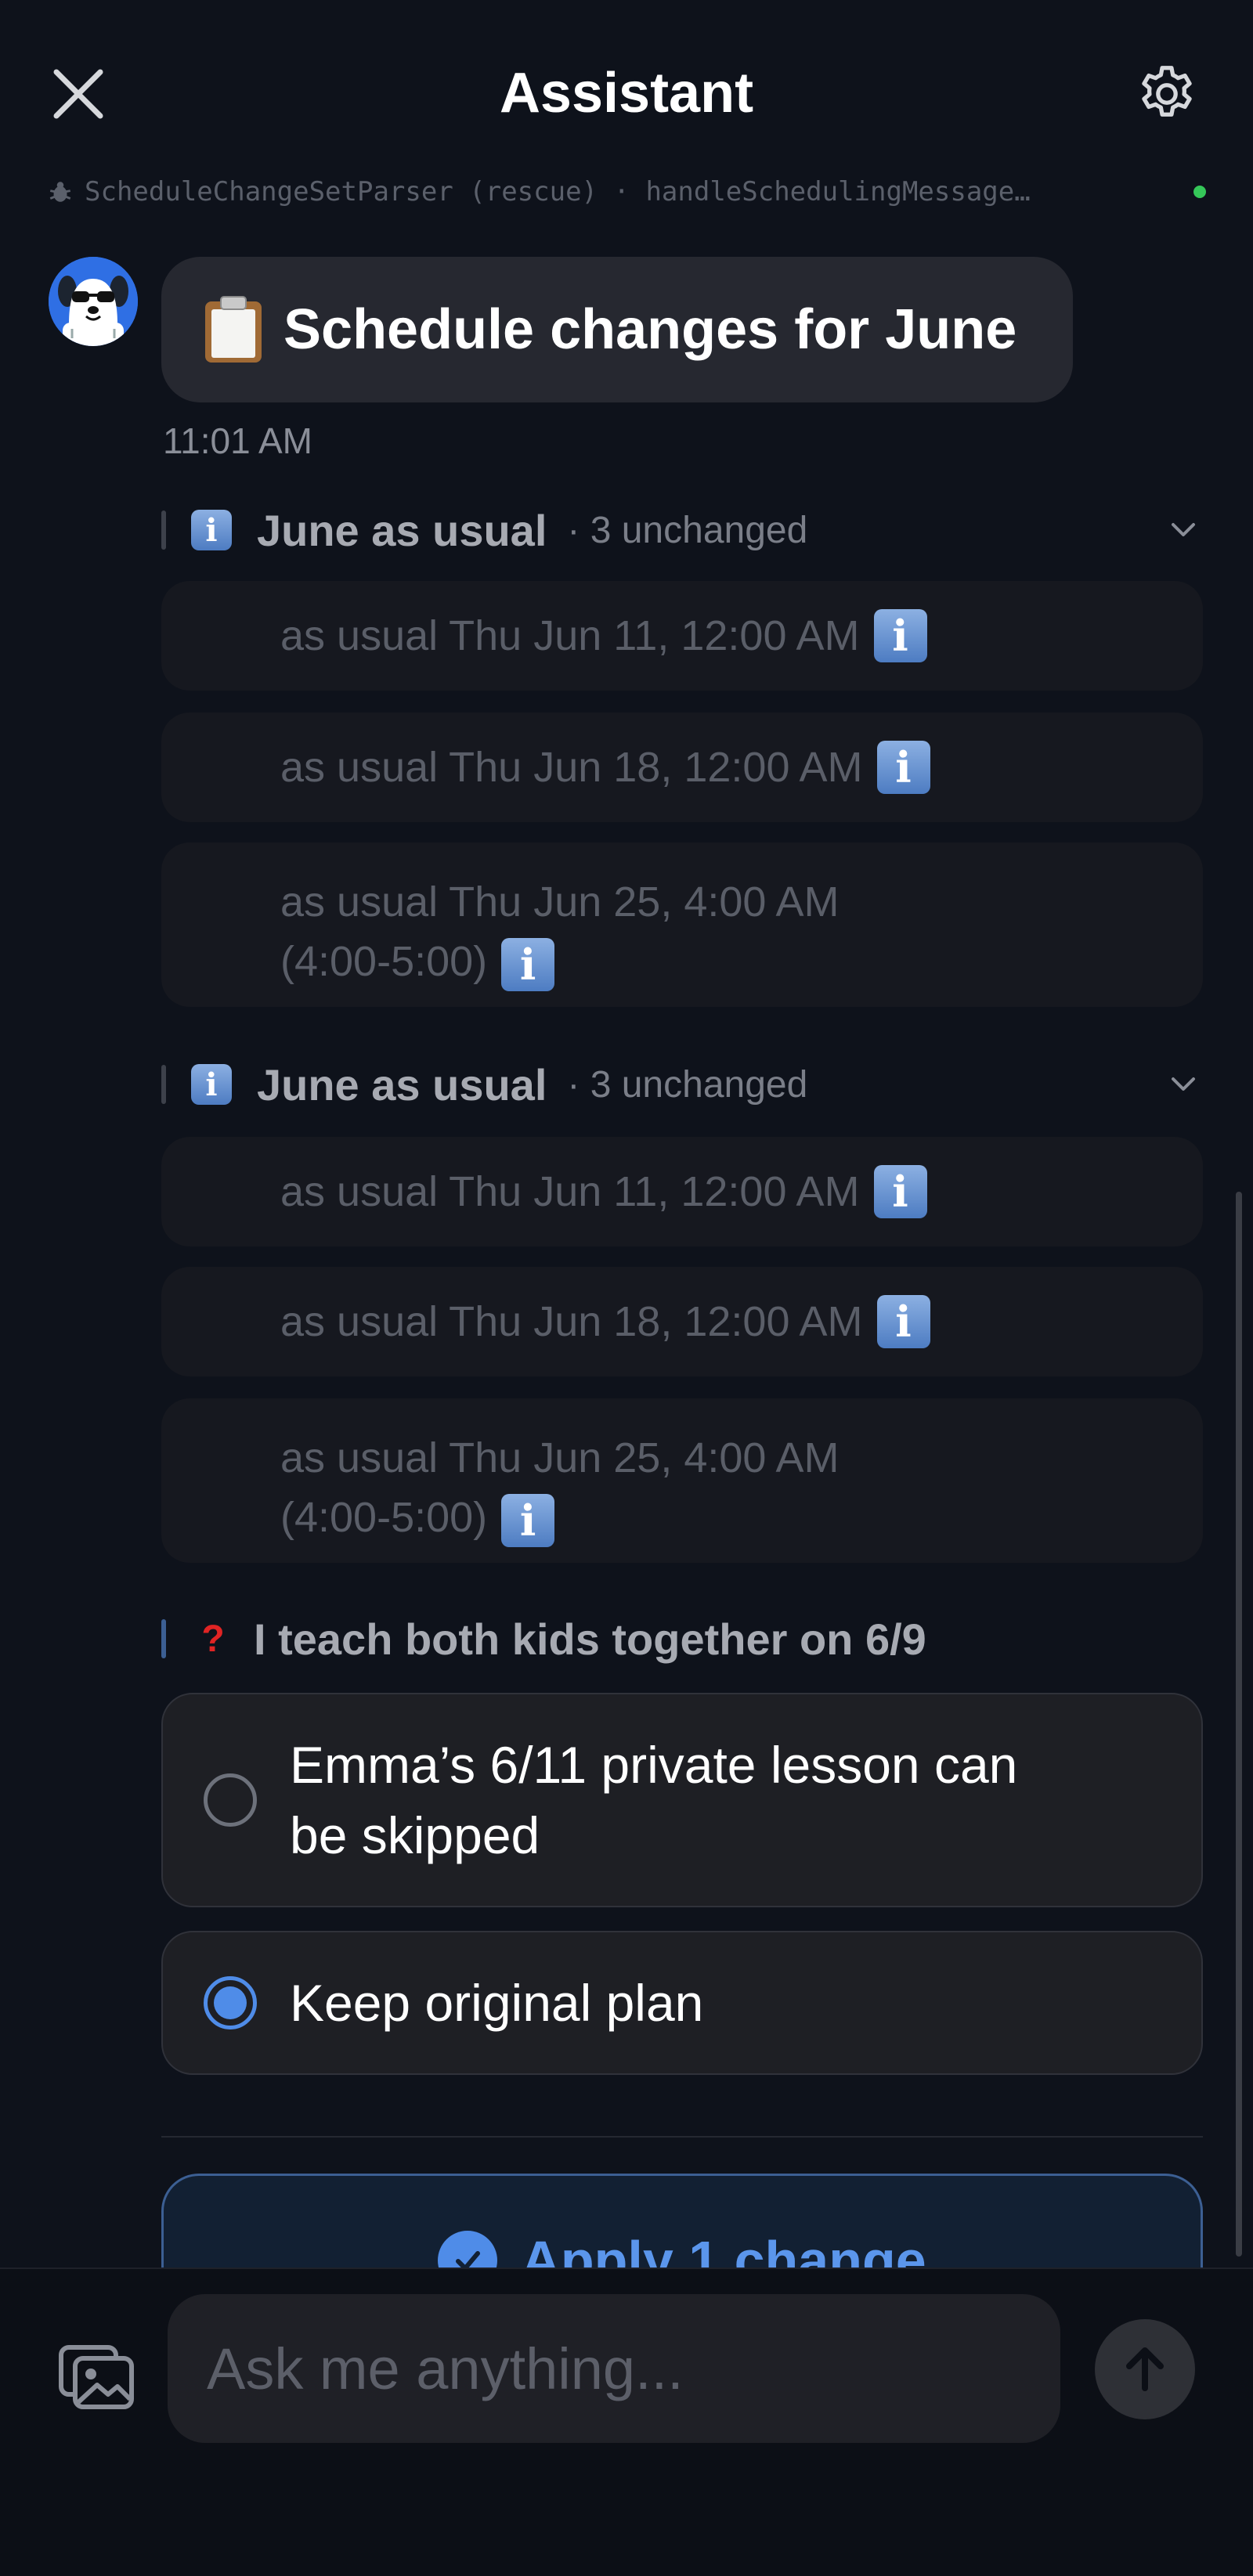 This screenshot has width=1253, height=2576. I want to click on option-label: Keep original plan, so click(497, 2003).